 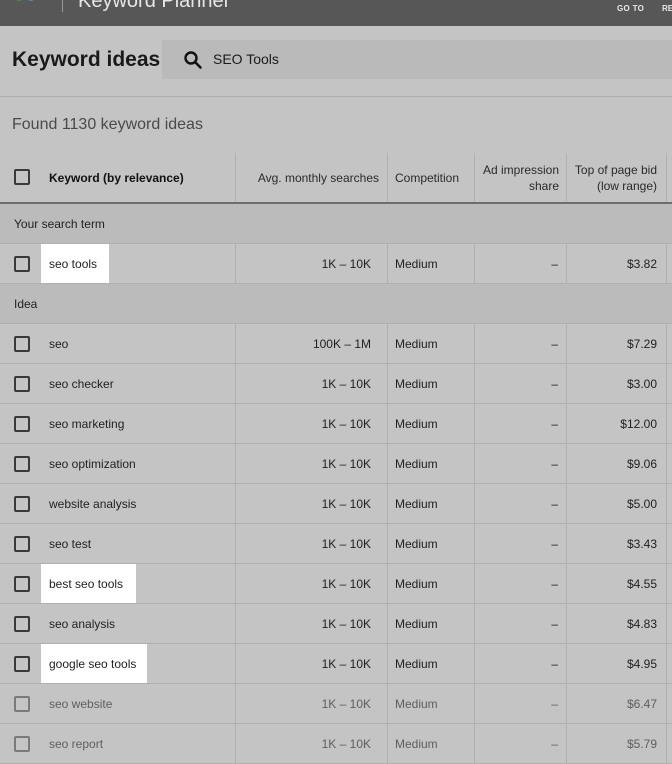 What do you see at coordinates (92, 503) in the screenshot?
I see `keyword-cell: website analysis` at bounding box center [92, 503].